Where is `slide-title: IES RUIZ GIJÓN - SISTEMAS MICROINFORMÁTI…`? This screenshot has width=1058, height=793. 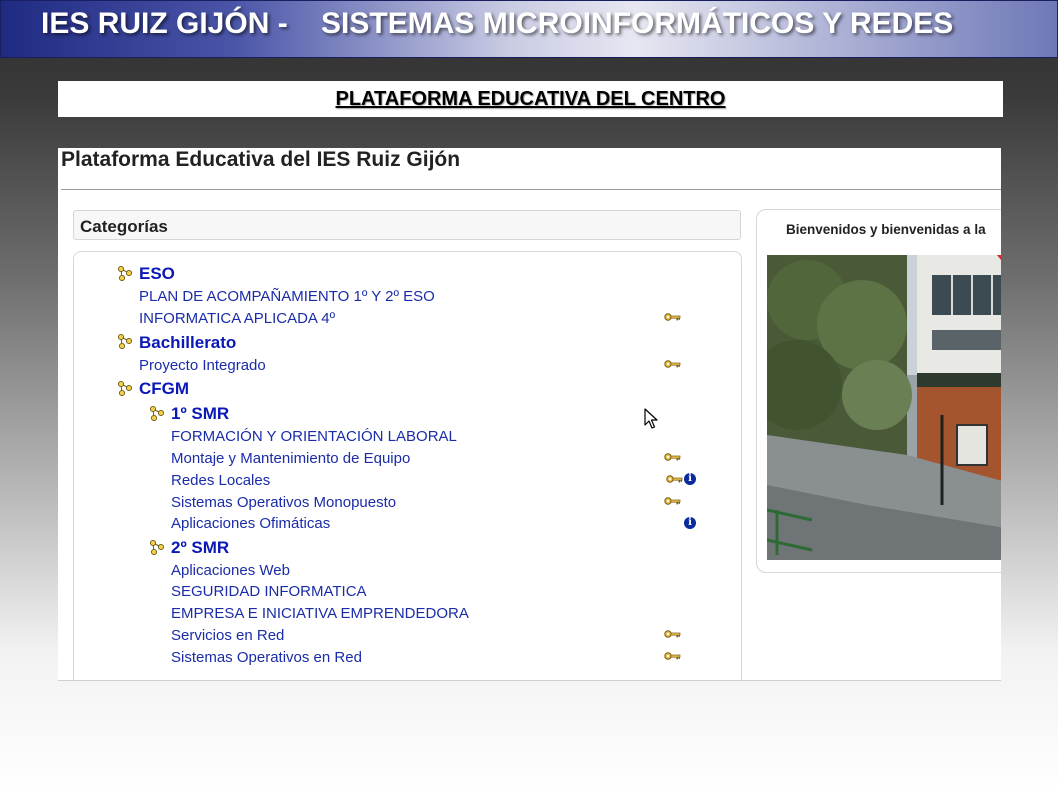
slide-title: IES RUIZ GIJÓN - SISTEMAS MICROINFORMÁTI… is located at coordinates (497, 23).